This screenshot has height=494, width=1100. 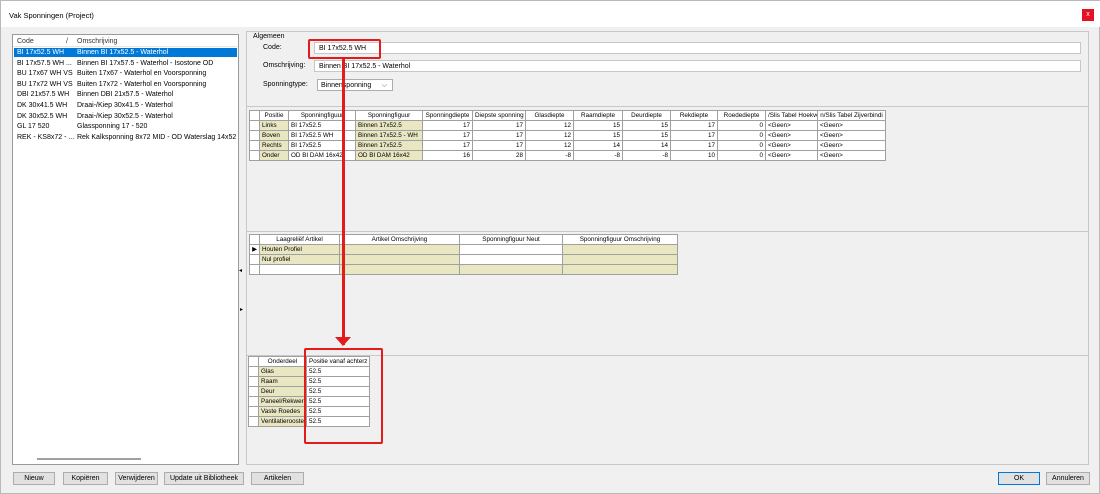 I want to click on column-header: Roedediepte, so click(x=741, y=115).